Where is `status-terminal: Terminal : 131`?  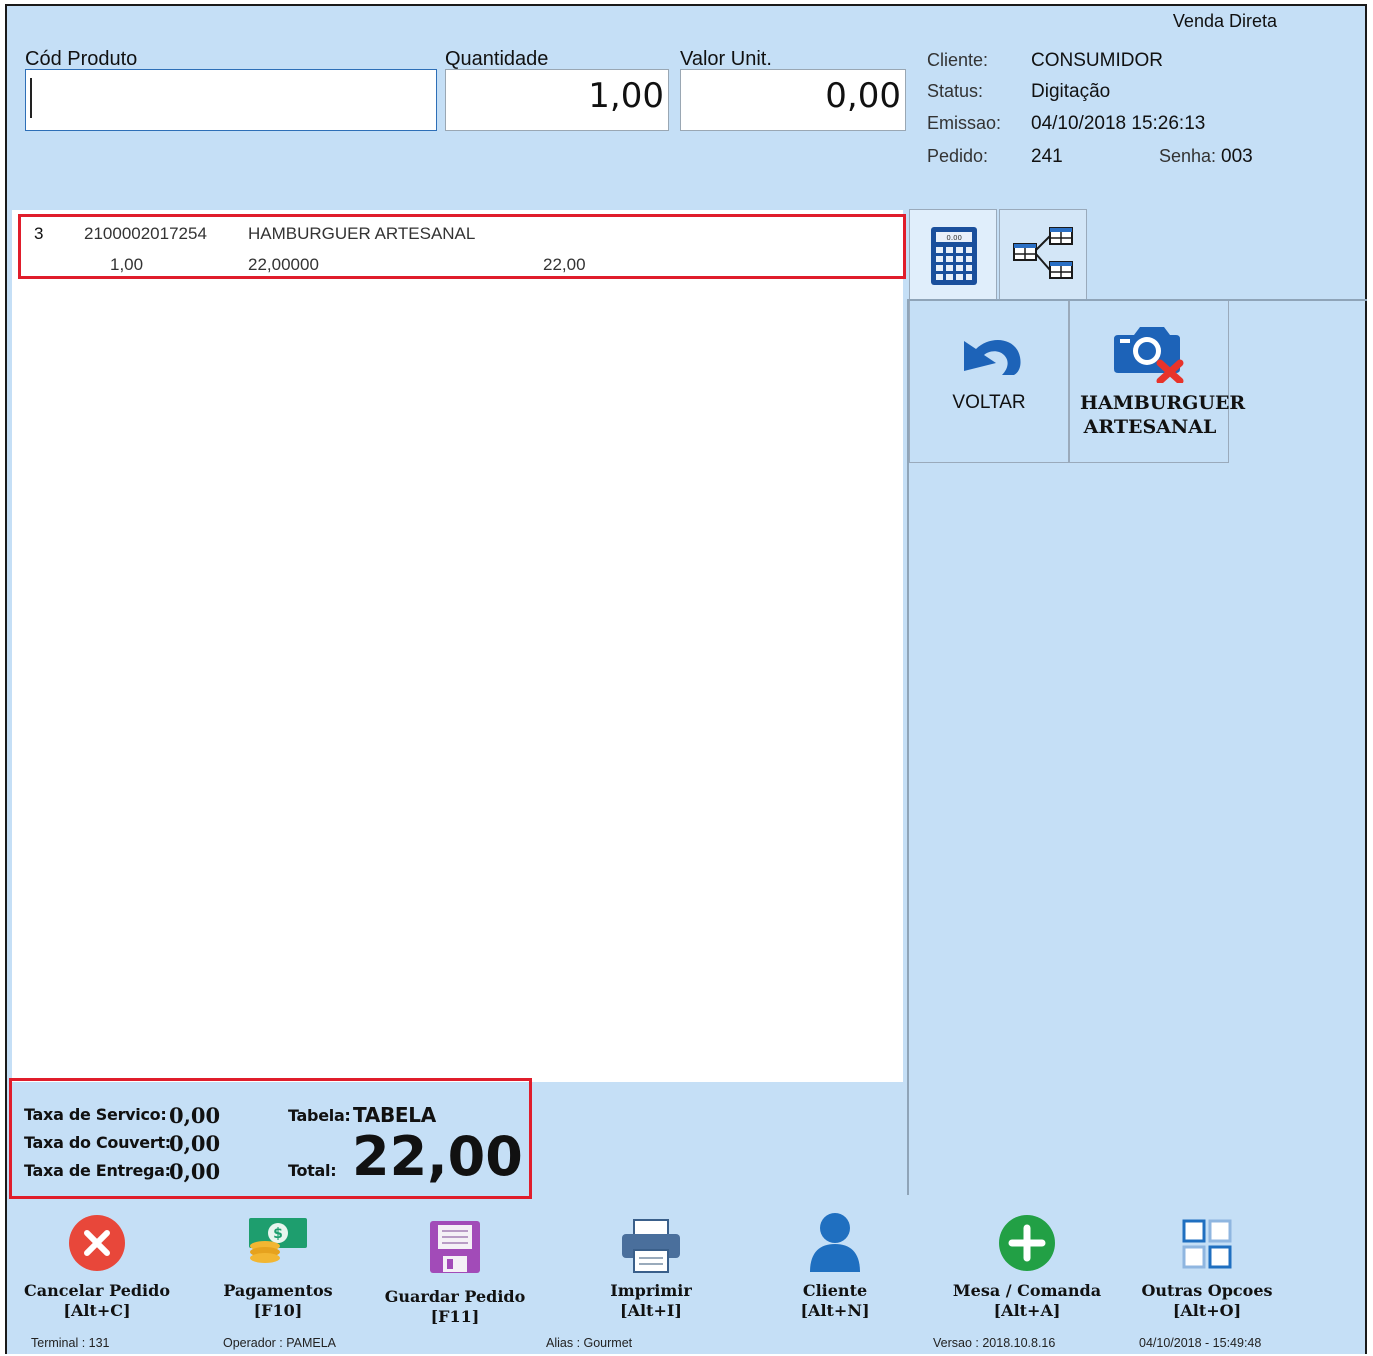 status-terminal: Terminal : 131 is located at coordinates (70, 1343).